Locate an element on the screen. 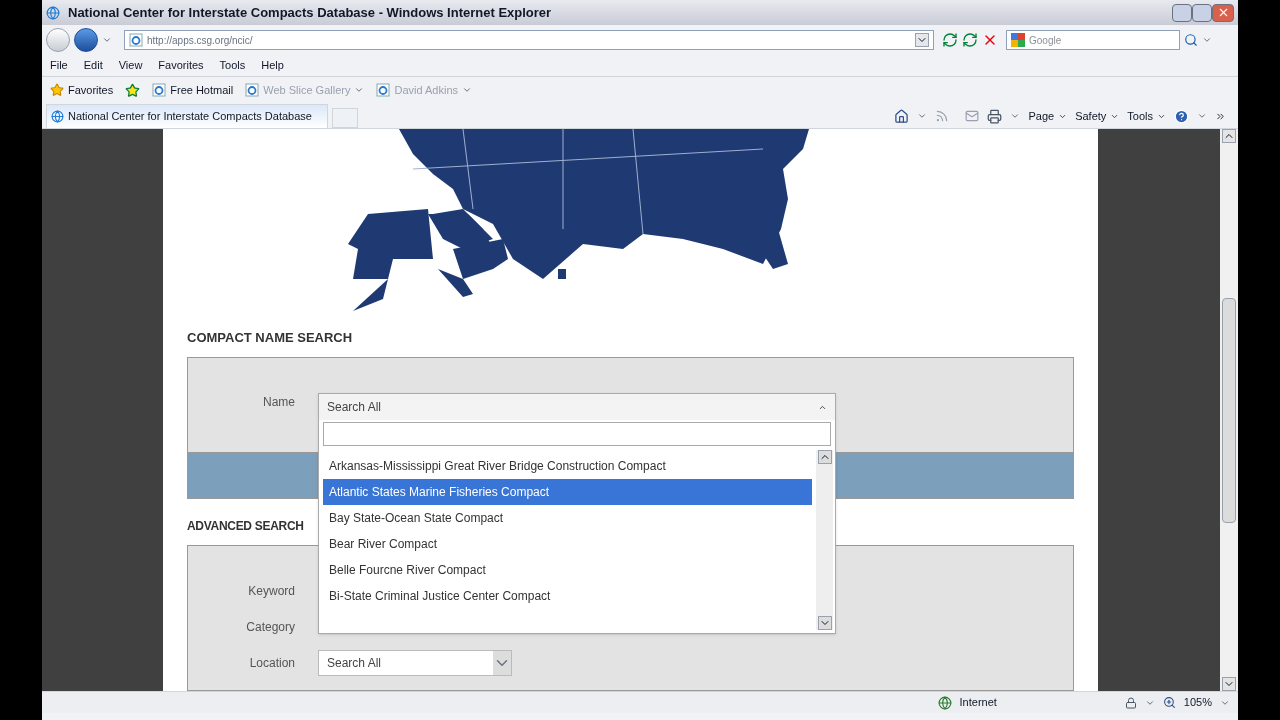  history-caret-icon is located at coordinates (107, 40).